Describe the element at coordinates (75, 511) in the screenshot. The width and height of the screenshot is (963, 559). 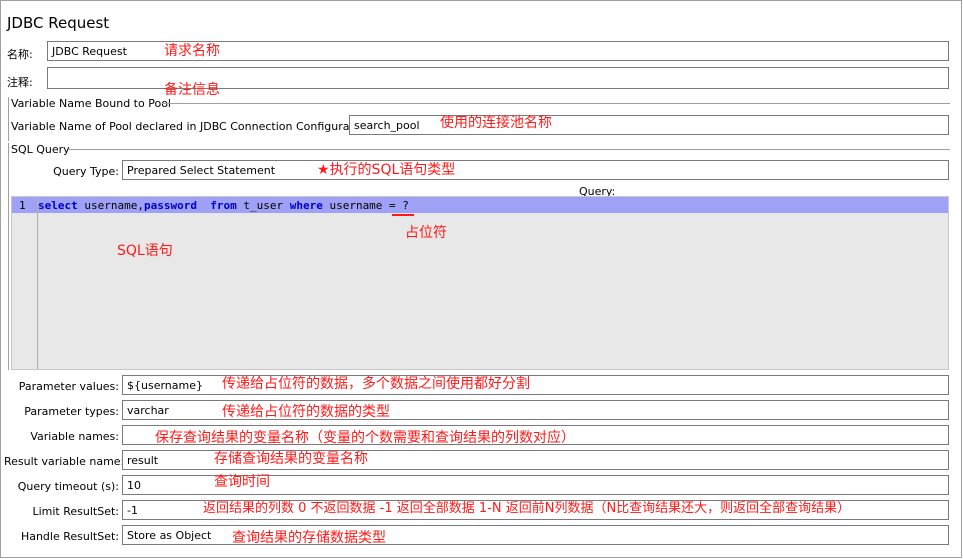
I see `limit-resultset-label: Limit ResultSet:` at that location.